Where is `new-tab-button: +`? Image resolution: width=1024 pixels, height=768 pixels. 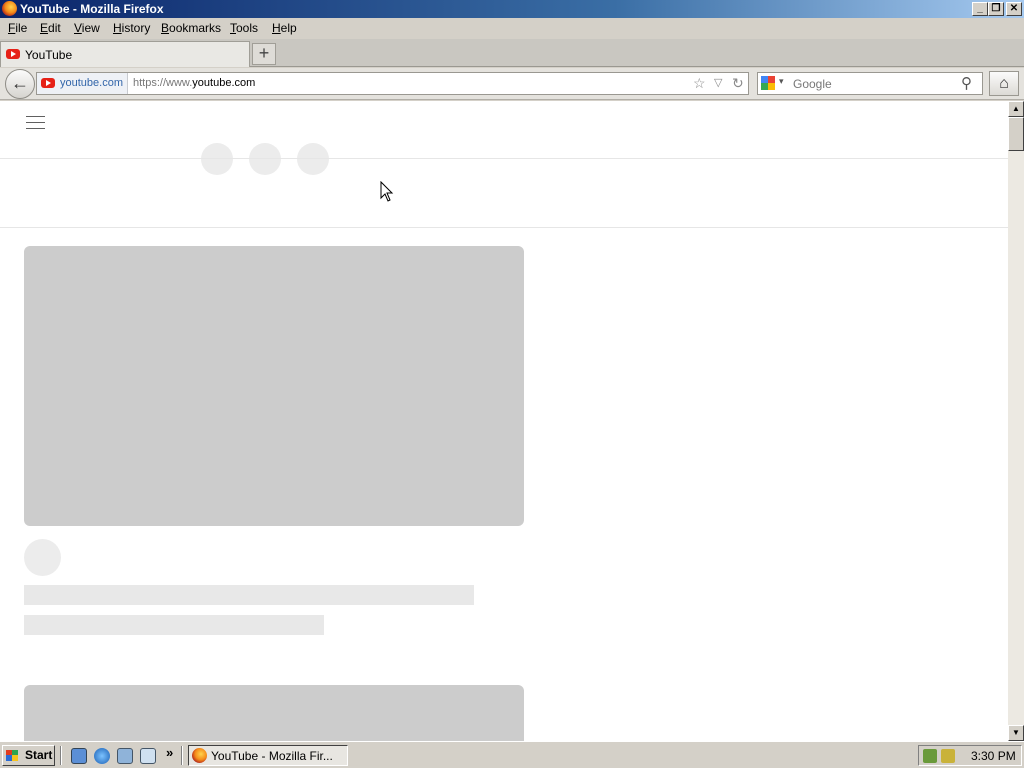 new-tab-button: + is located at coordinates (264, 54).